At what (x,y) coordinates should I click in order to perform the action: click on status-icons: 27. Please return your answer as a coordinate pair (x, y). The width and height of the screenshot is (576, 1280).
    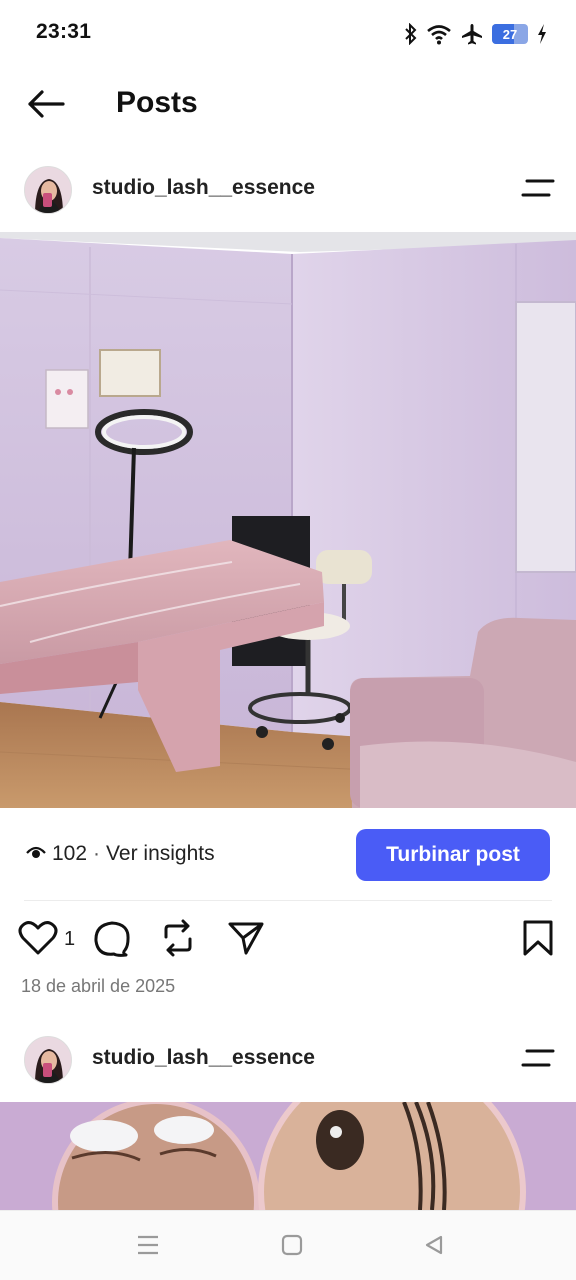
    Looking at the image, I should click on (476, 34).